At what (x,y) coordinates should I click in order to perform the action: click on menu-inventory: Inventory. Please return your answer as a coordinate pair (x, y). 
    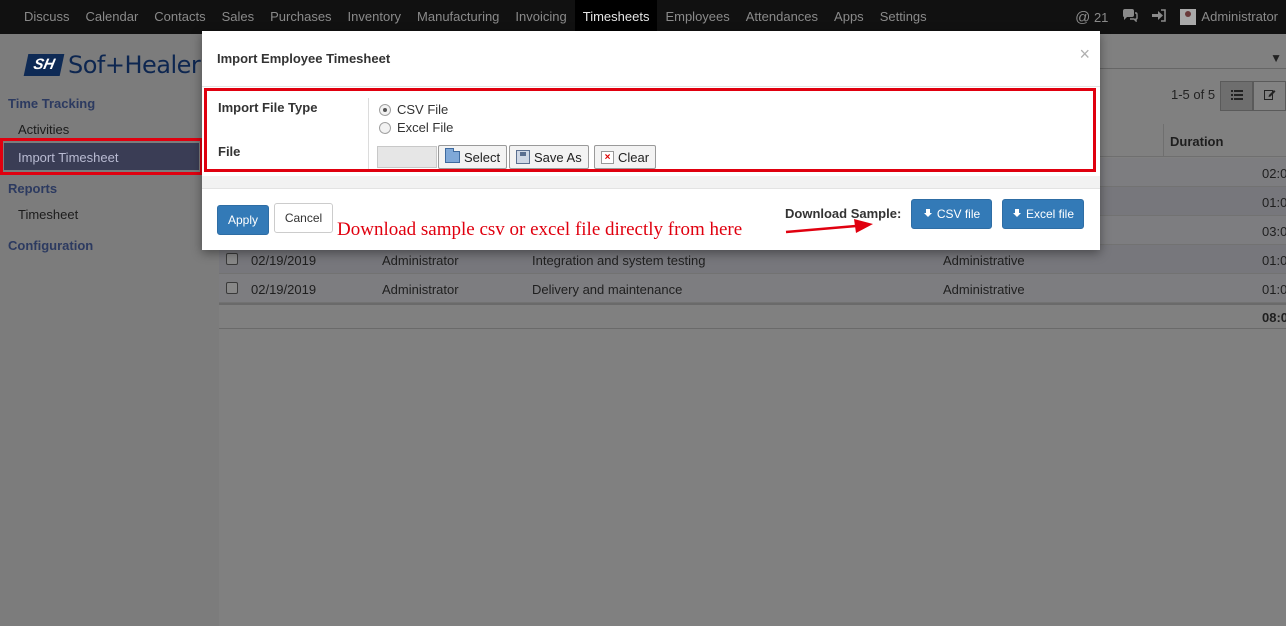
    Looking at the image, I should click on (374, 17).